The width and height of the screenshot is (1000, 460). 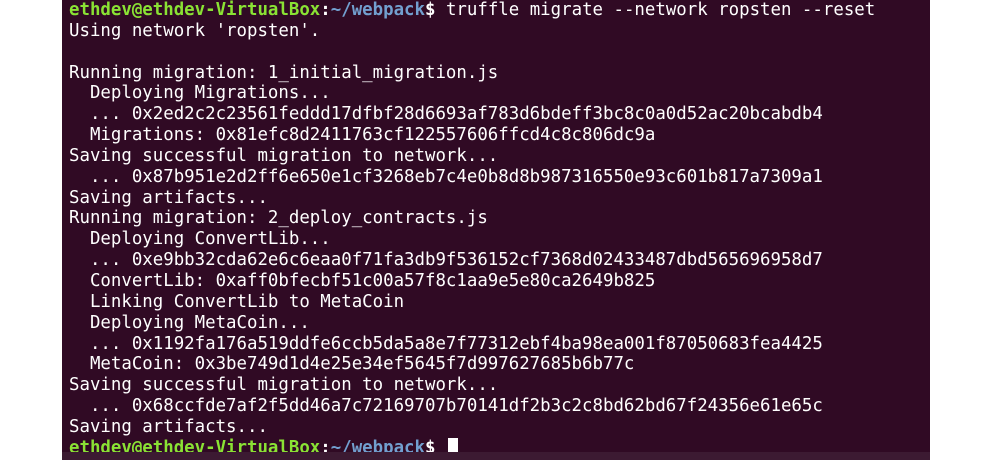 What do you see at coordinates (496, 456) in the screenshot?
I see `terminal-bottom-edge` at bounding box center [496, 456].